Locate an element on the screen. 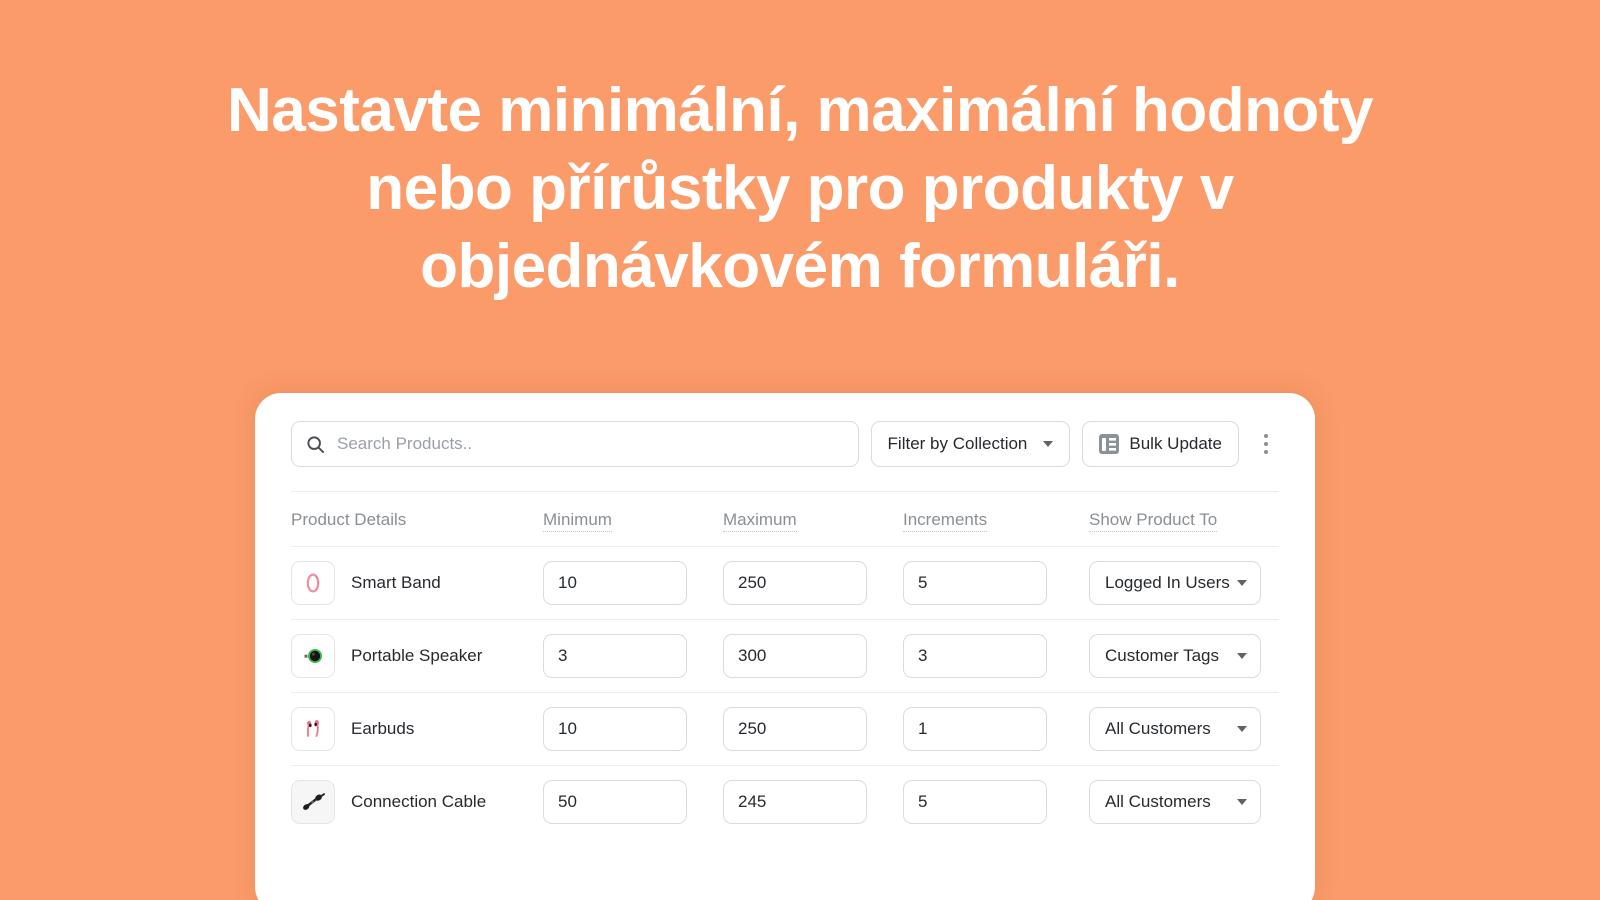 This screenshot has height=900, width=1600. table-row: Connection Cable All Customers is located at coordinates (785, 801).